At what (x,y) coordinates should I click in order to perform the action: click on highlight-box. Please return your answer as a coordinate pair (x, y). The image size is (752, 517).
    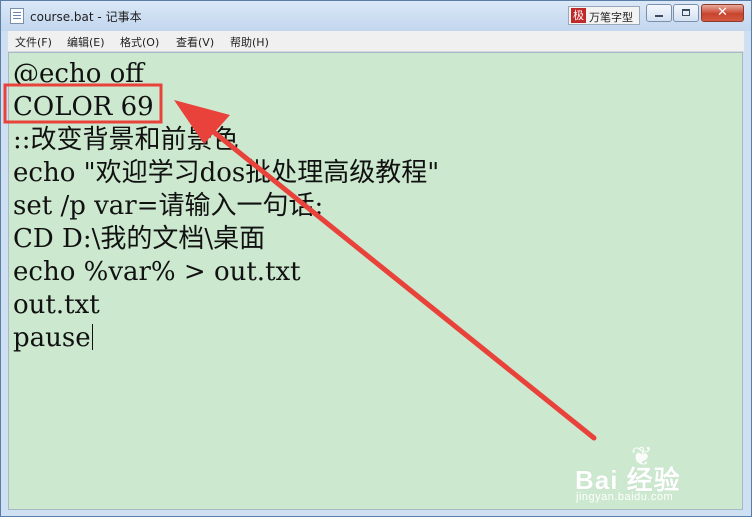
    Looking at the image, I should click on (83, 103).